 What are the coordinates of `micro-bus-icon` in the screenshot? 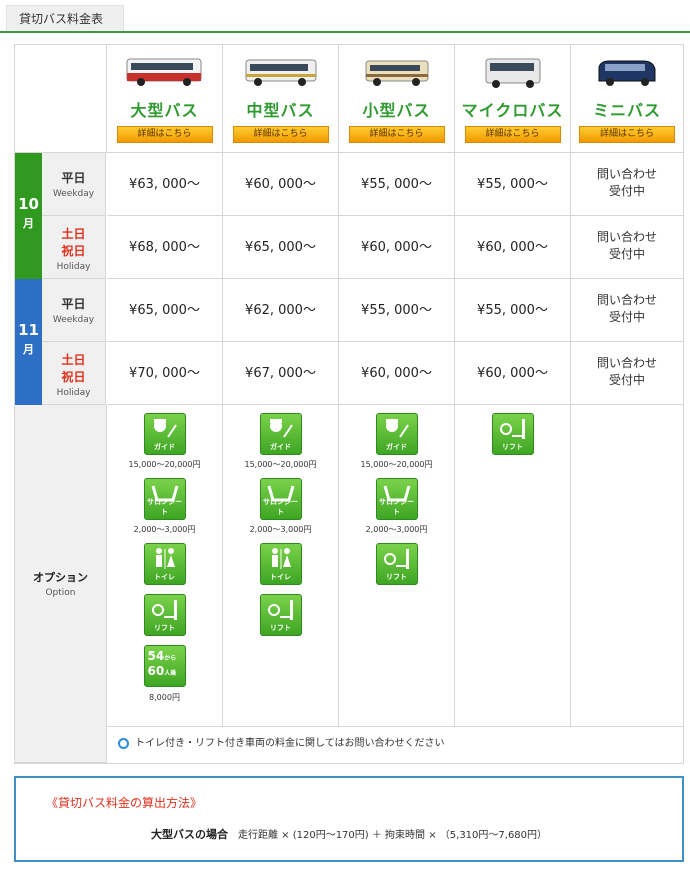 It's located at (512, 73).